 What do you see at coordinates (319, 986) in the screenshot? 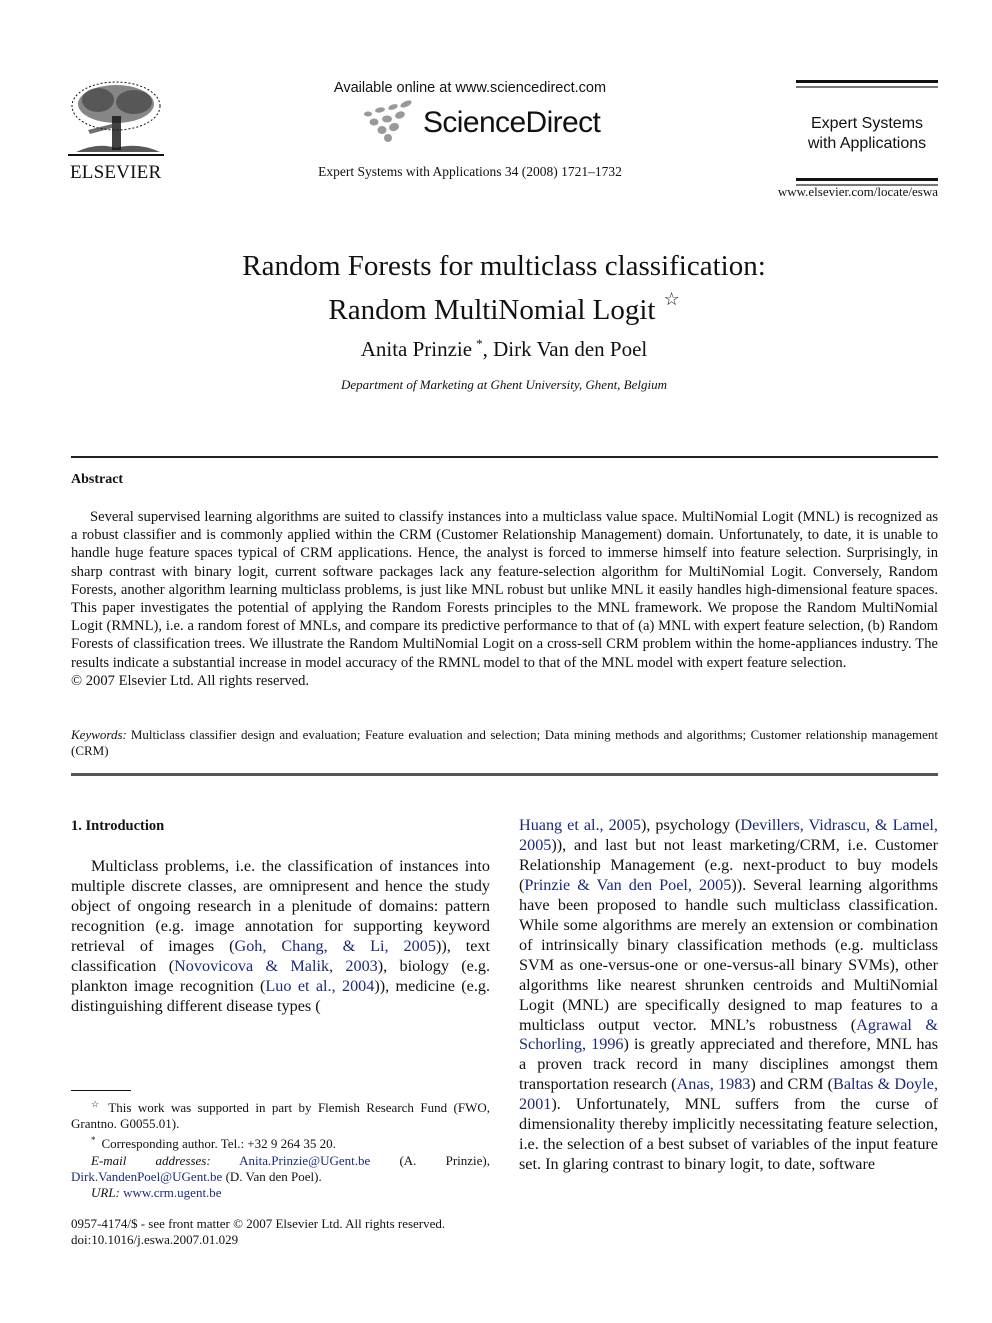
I see `citation-link: Luo et al., 2004` at bounding box center [319, 986].